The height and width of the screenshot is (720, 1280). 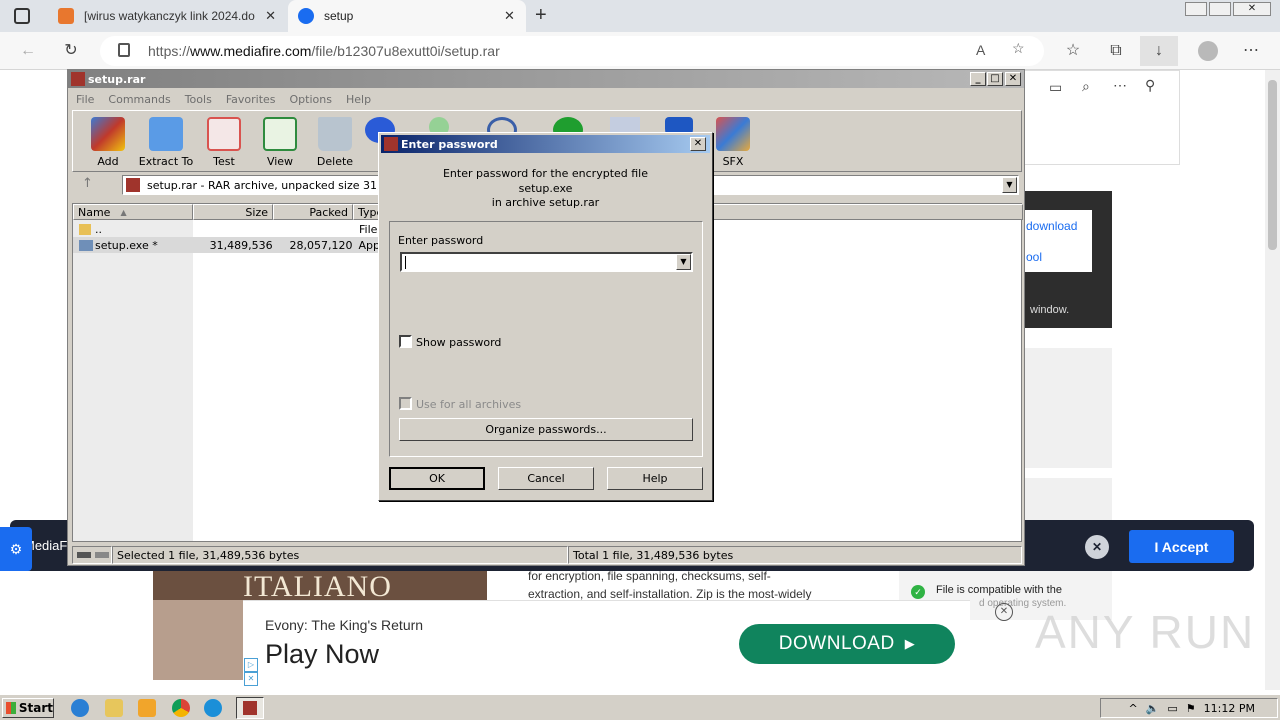 I want to click on menu-options: Options, so click(x=311, y=99).